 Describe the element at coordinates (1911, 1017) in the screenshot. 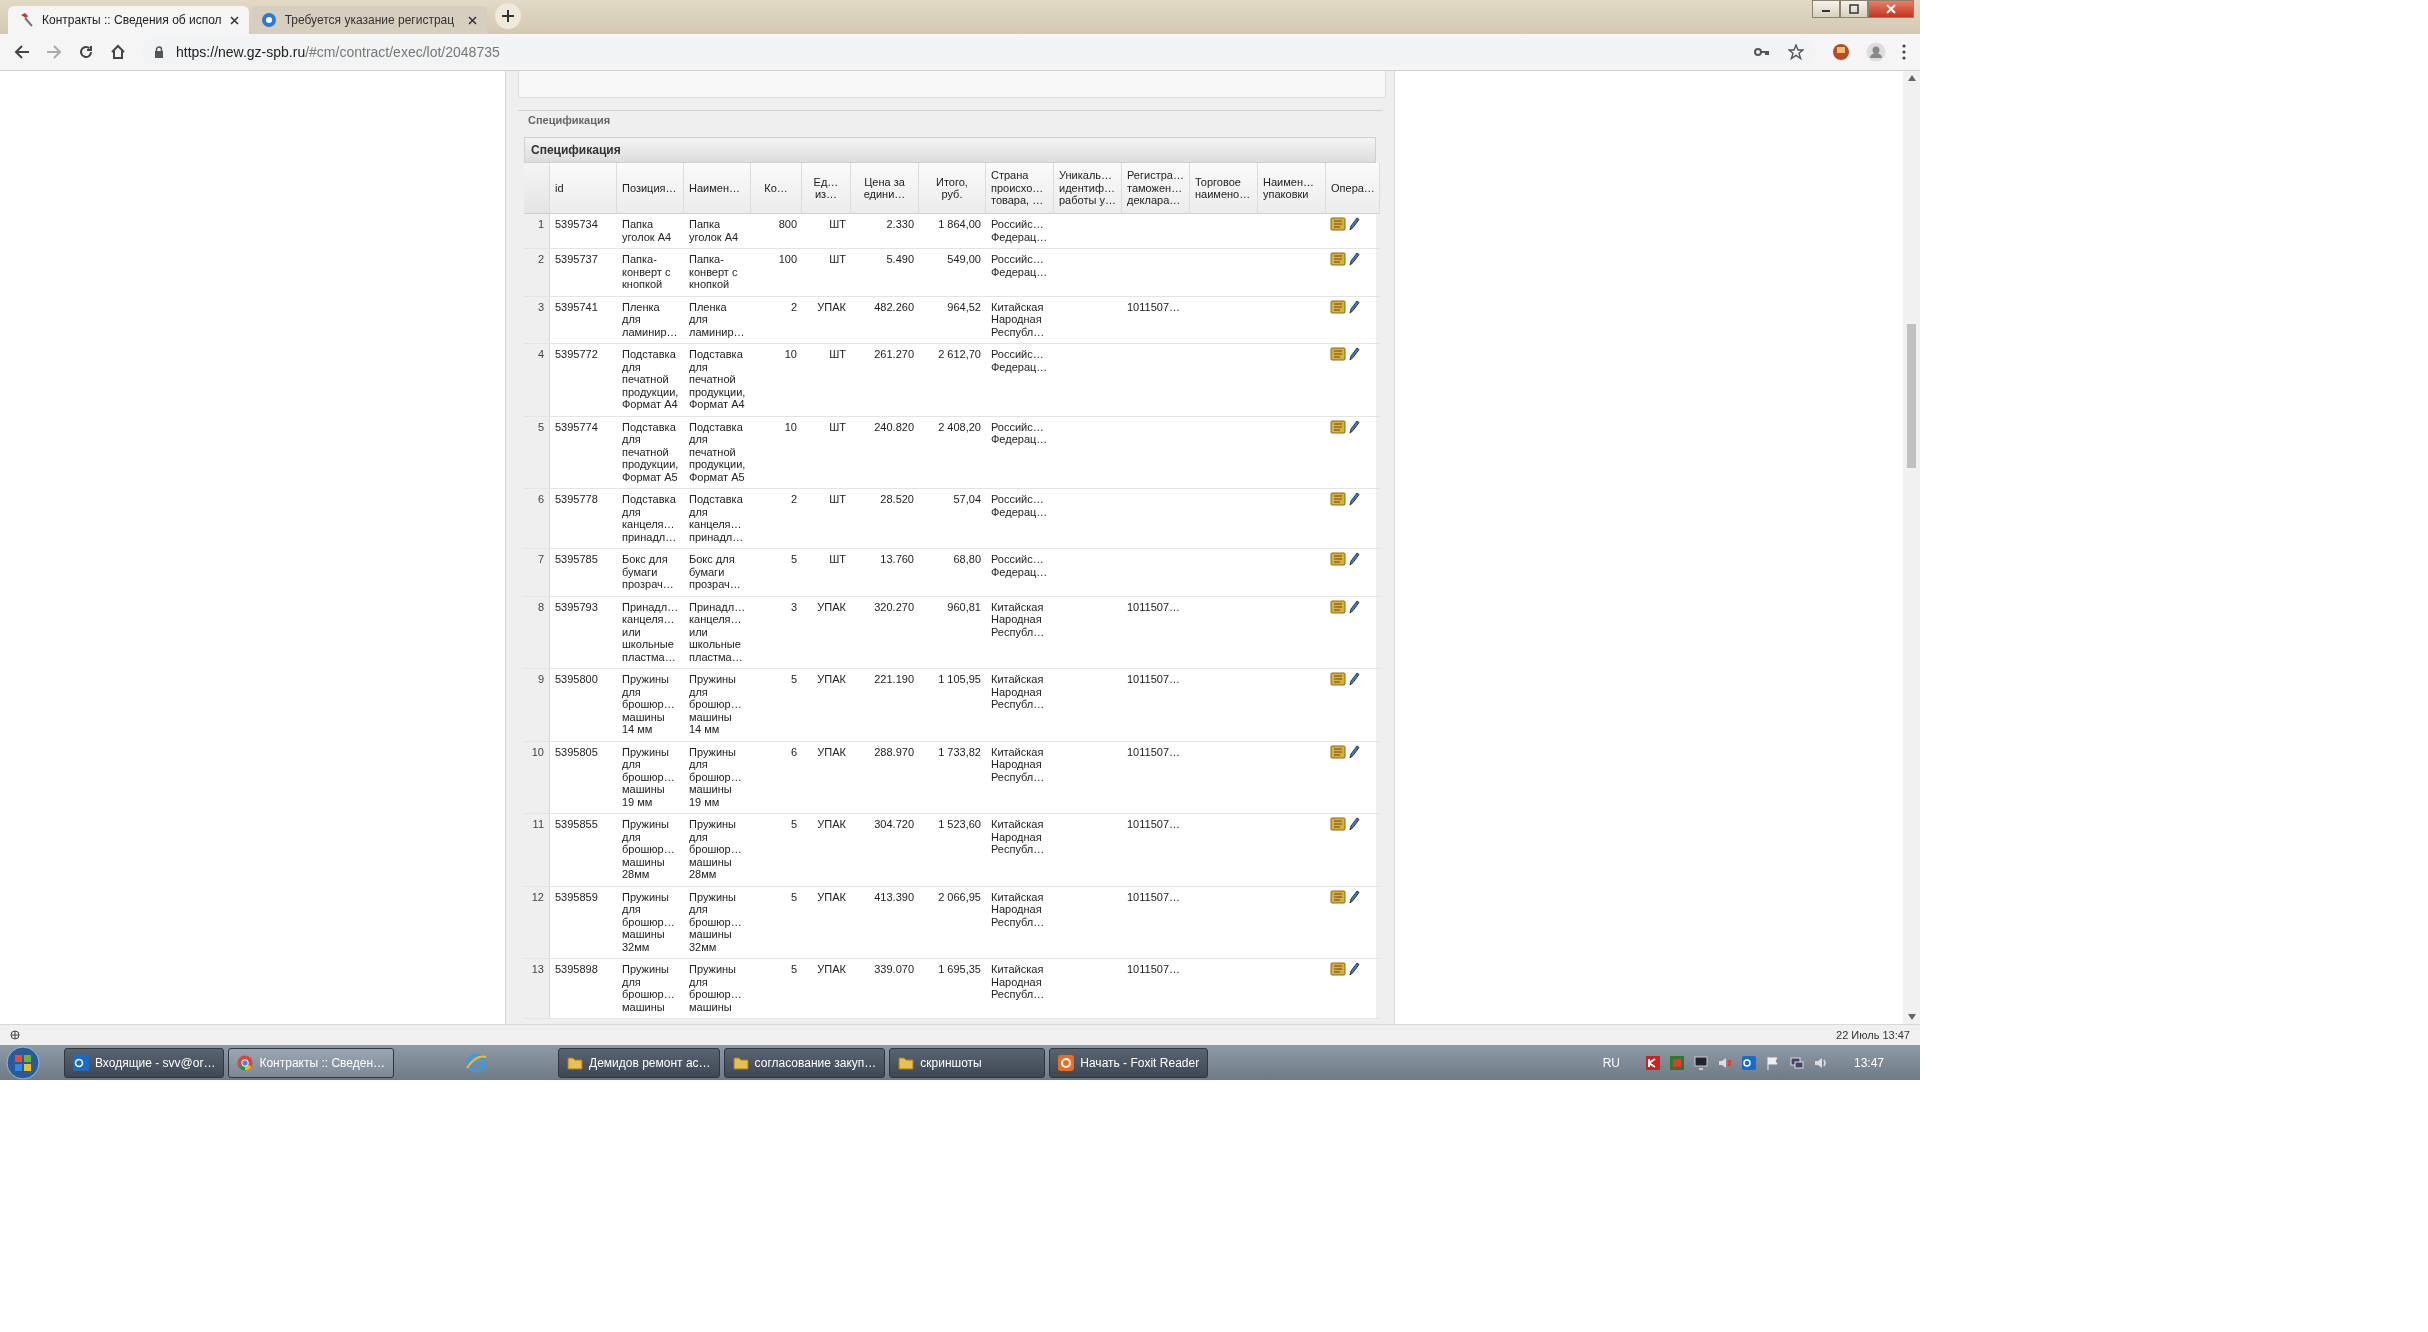

I see `scroll-down-icon` at that location.